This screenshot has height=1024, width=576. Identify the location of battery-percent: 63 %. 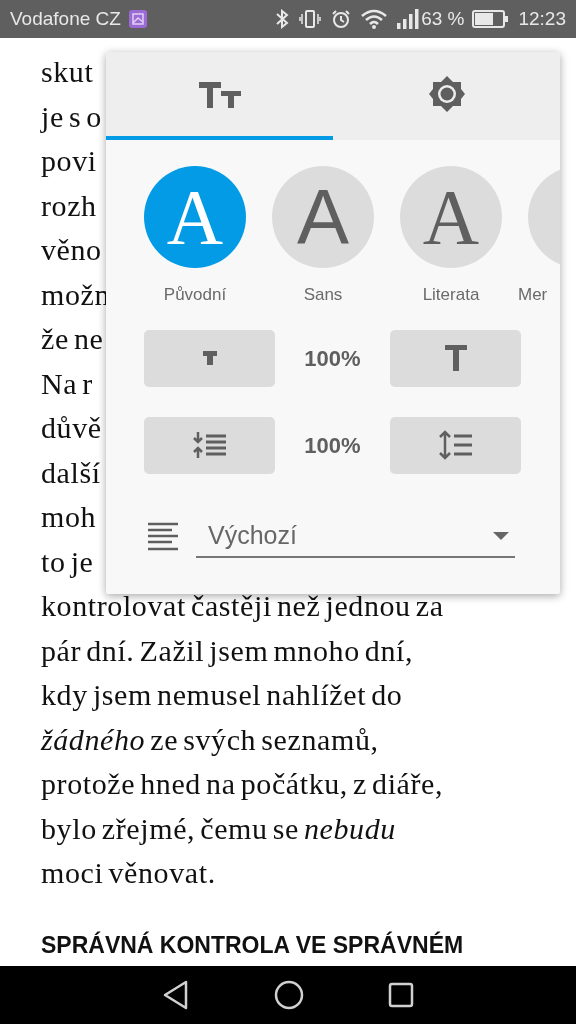
(443, 18).